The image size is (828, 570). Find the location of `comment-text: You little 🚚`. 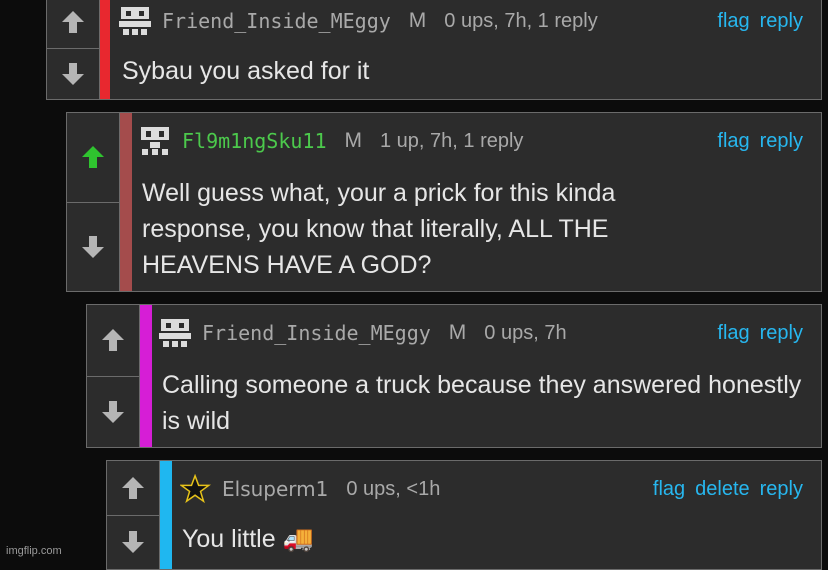

comment-text: You little 🚚 is located at coordinates (483, 539).